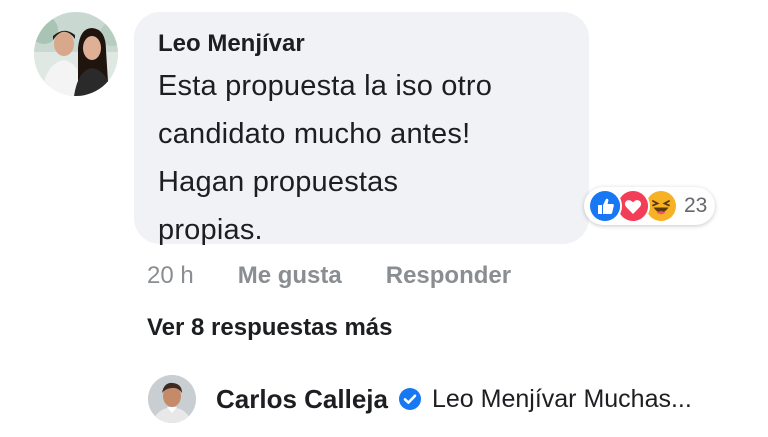  What do you see at coordinates (170, 276) in the screenshot?
I see `comment-timestamp: 20 h` at bounding box center [170, 276].